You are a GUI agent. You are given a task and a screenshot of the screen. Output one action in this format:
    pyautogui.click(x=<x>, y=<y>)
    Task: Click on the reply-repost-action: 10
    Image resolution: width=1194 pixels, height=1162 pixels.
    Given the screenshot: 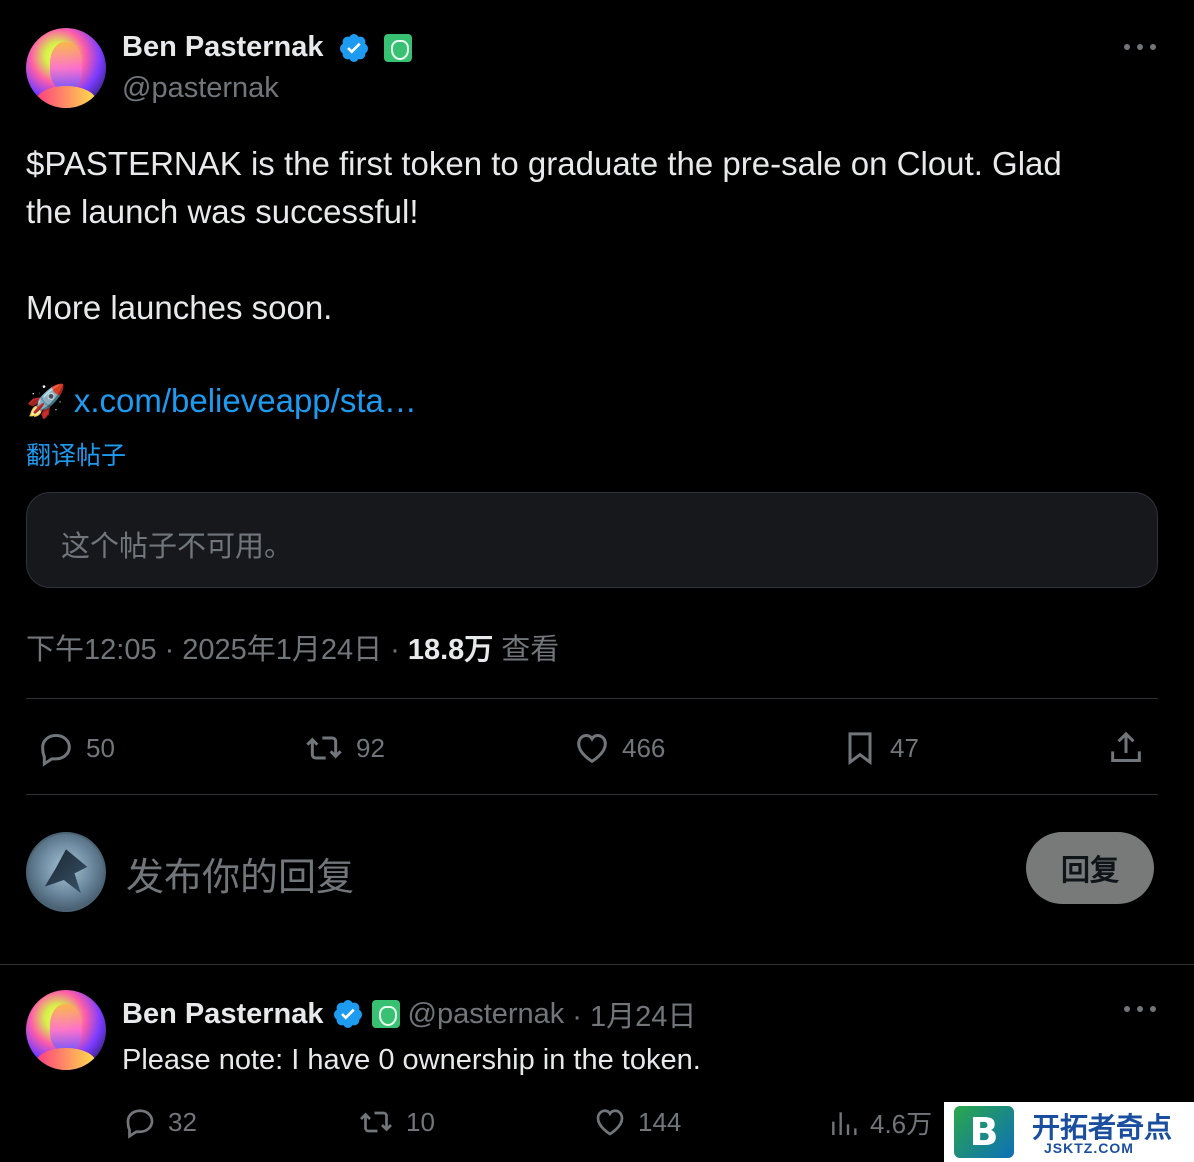 What is the action you would take?
    pyautogui.click(x=395, y=1122)
    